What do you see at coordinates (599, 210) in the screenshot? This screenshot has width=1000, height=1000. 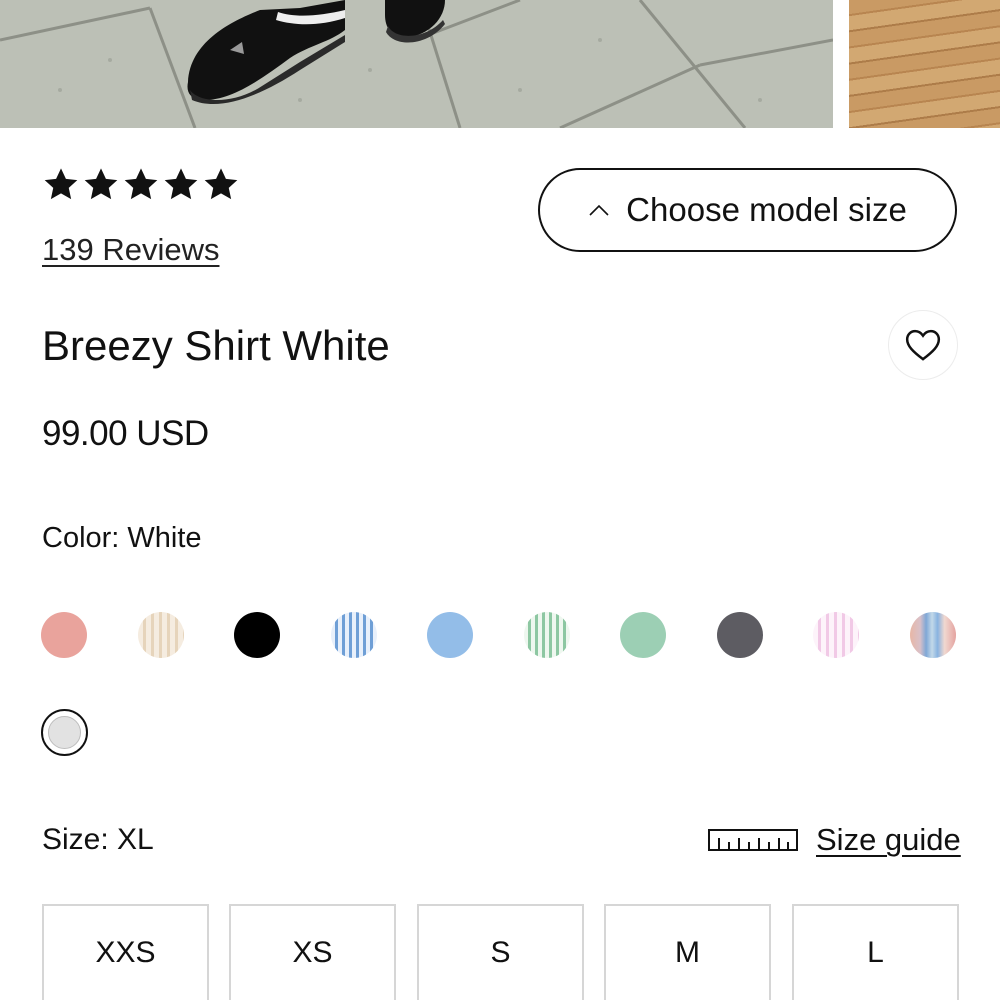 I see `chevron-up-icon` at bounding box center [599, 210].